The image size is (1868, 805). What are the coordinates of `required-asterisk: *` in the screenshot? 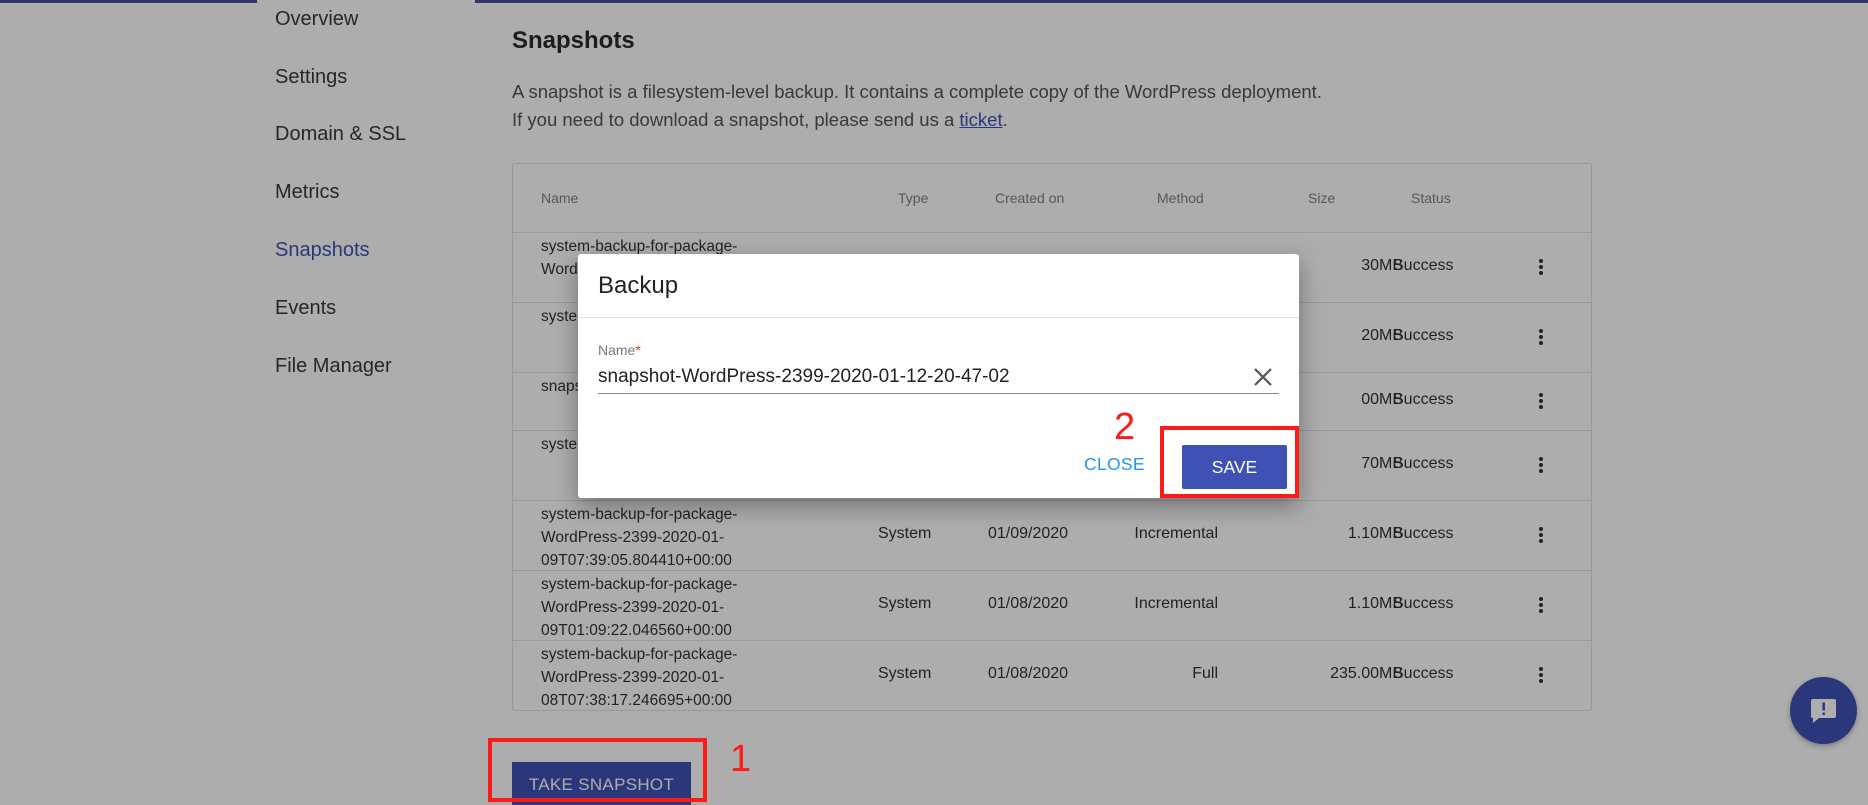 It's located at (638, 350).